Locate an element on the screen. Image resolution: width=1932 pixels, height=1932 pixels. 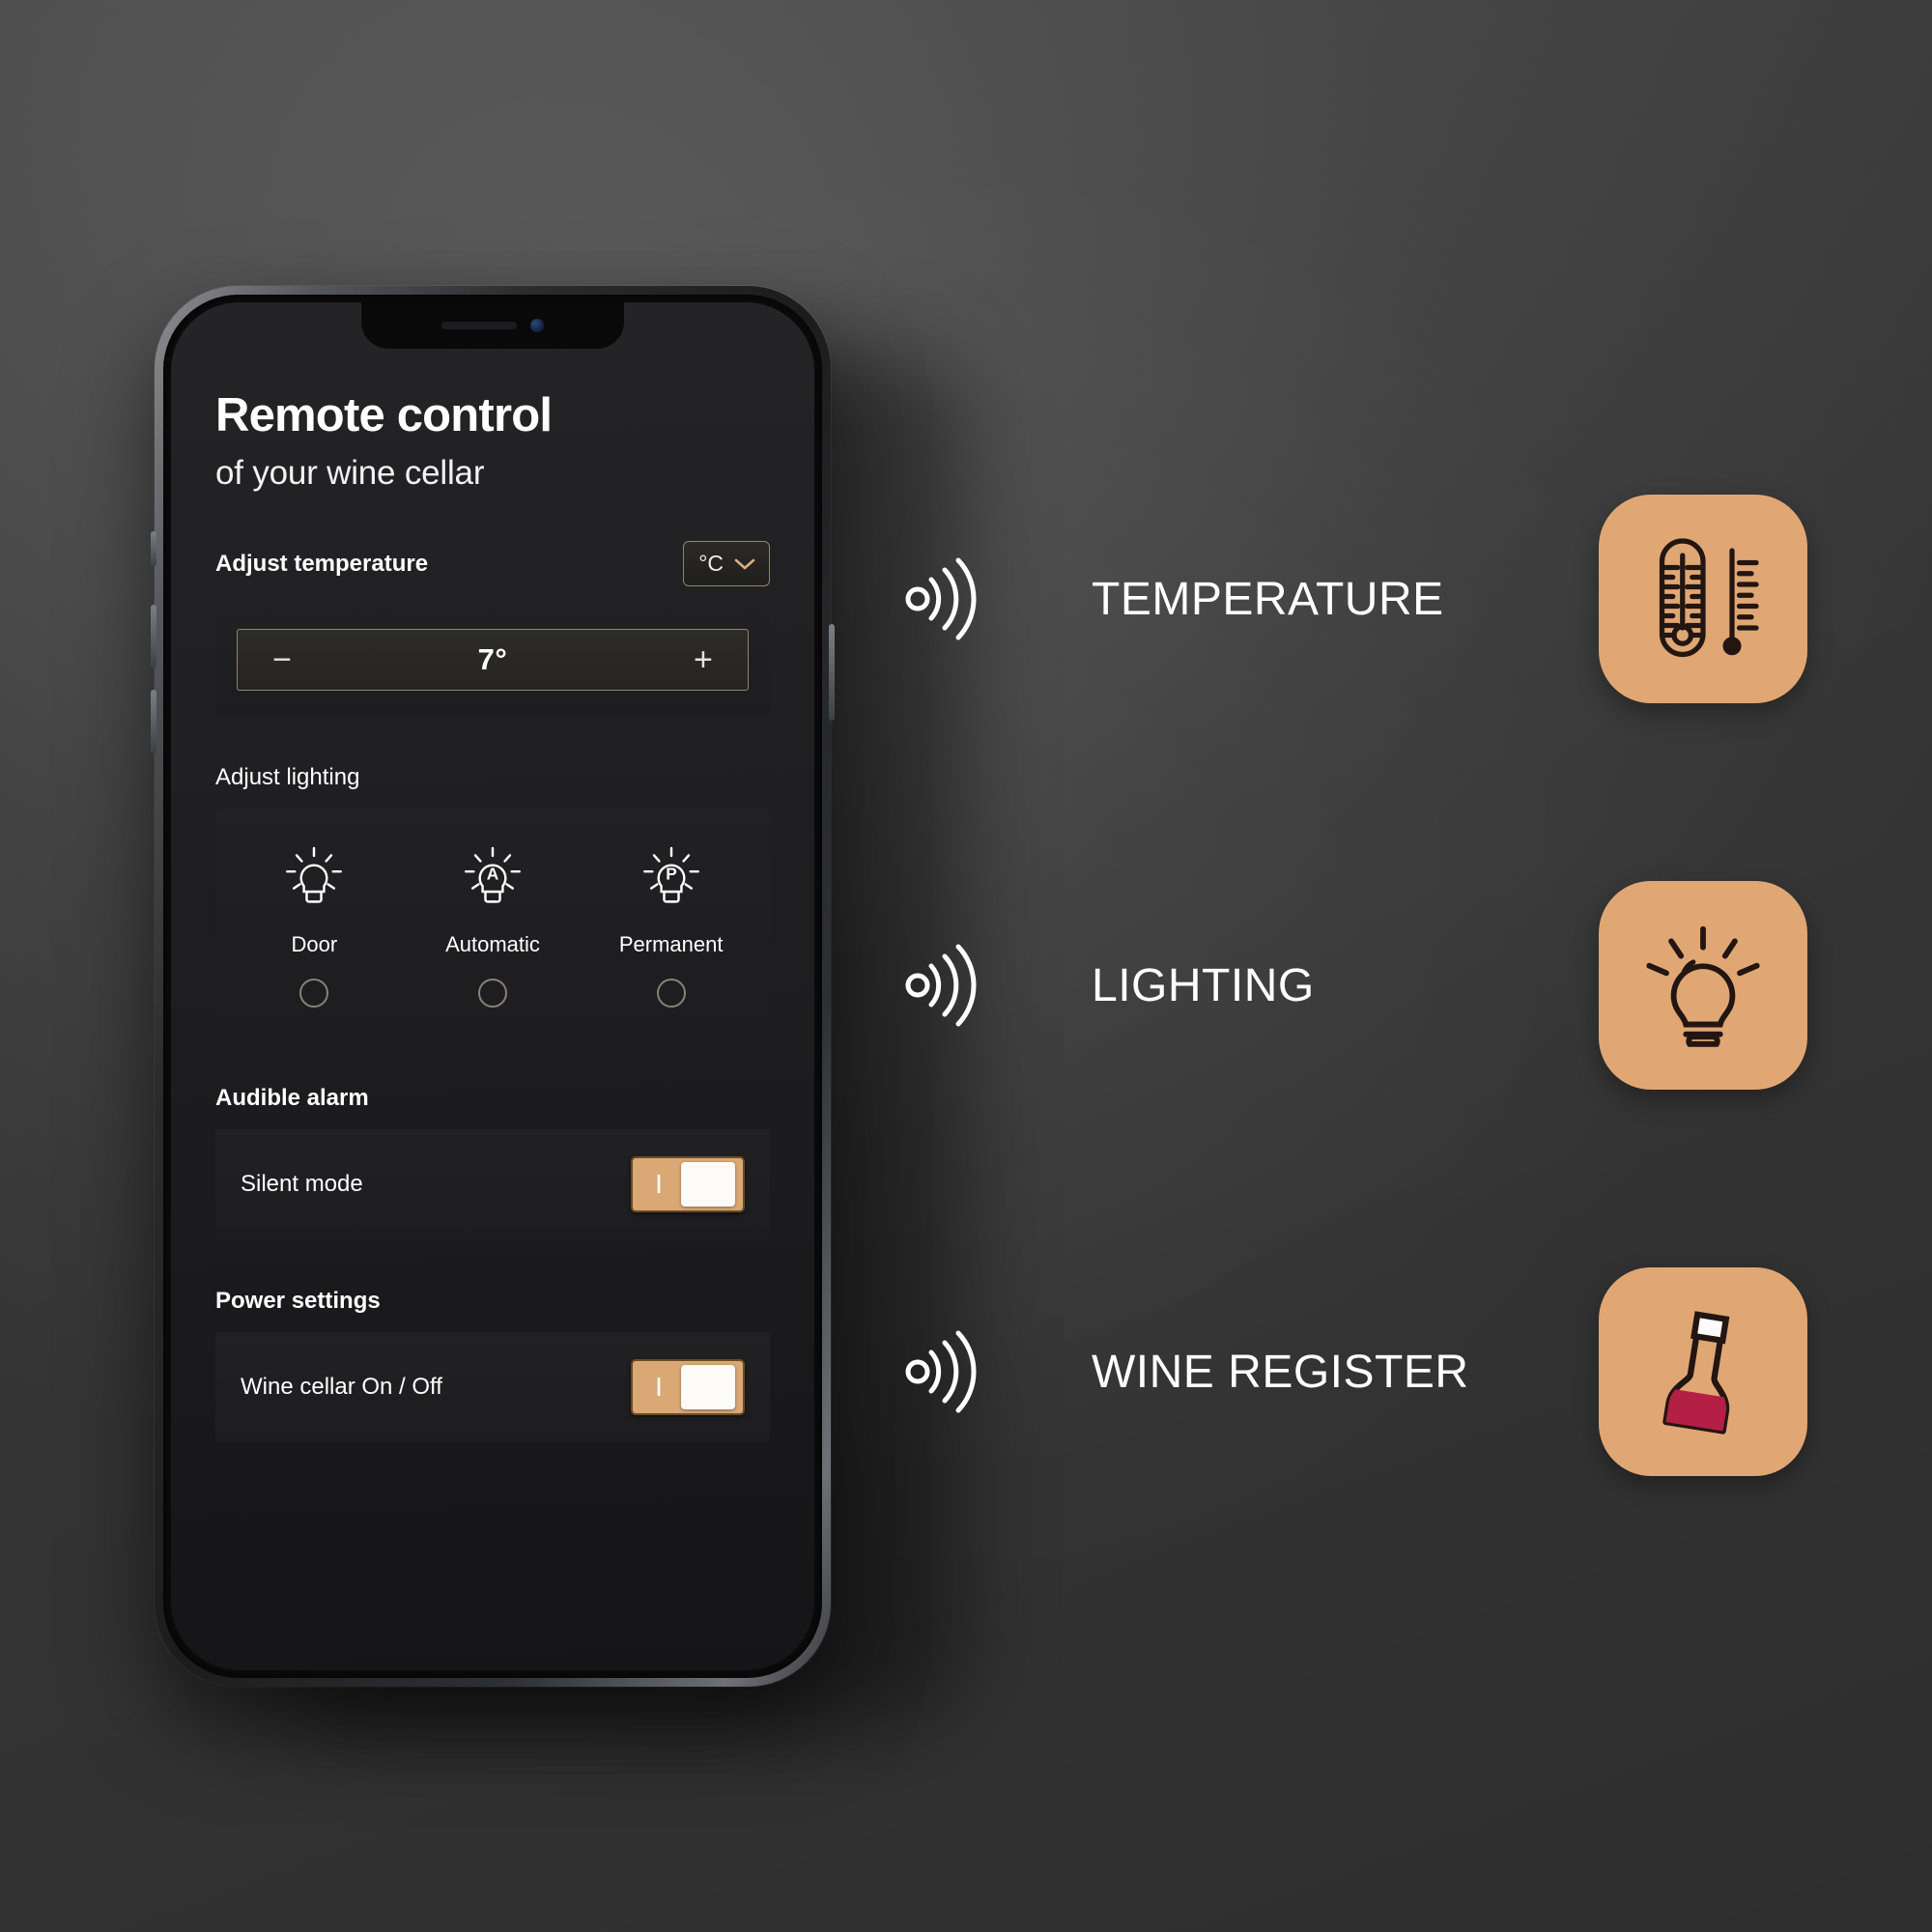
temperature-unit-select: °C is located at coordinates (726, 564).